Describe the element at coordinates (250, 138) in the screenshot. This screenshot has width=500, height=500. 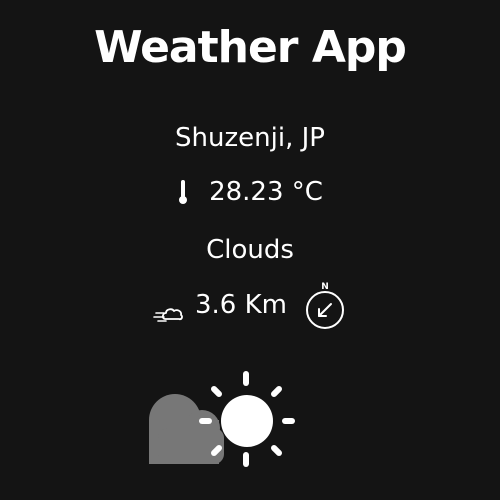
I see `location-label: Shuzenji, JP` at that location.